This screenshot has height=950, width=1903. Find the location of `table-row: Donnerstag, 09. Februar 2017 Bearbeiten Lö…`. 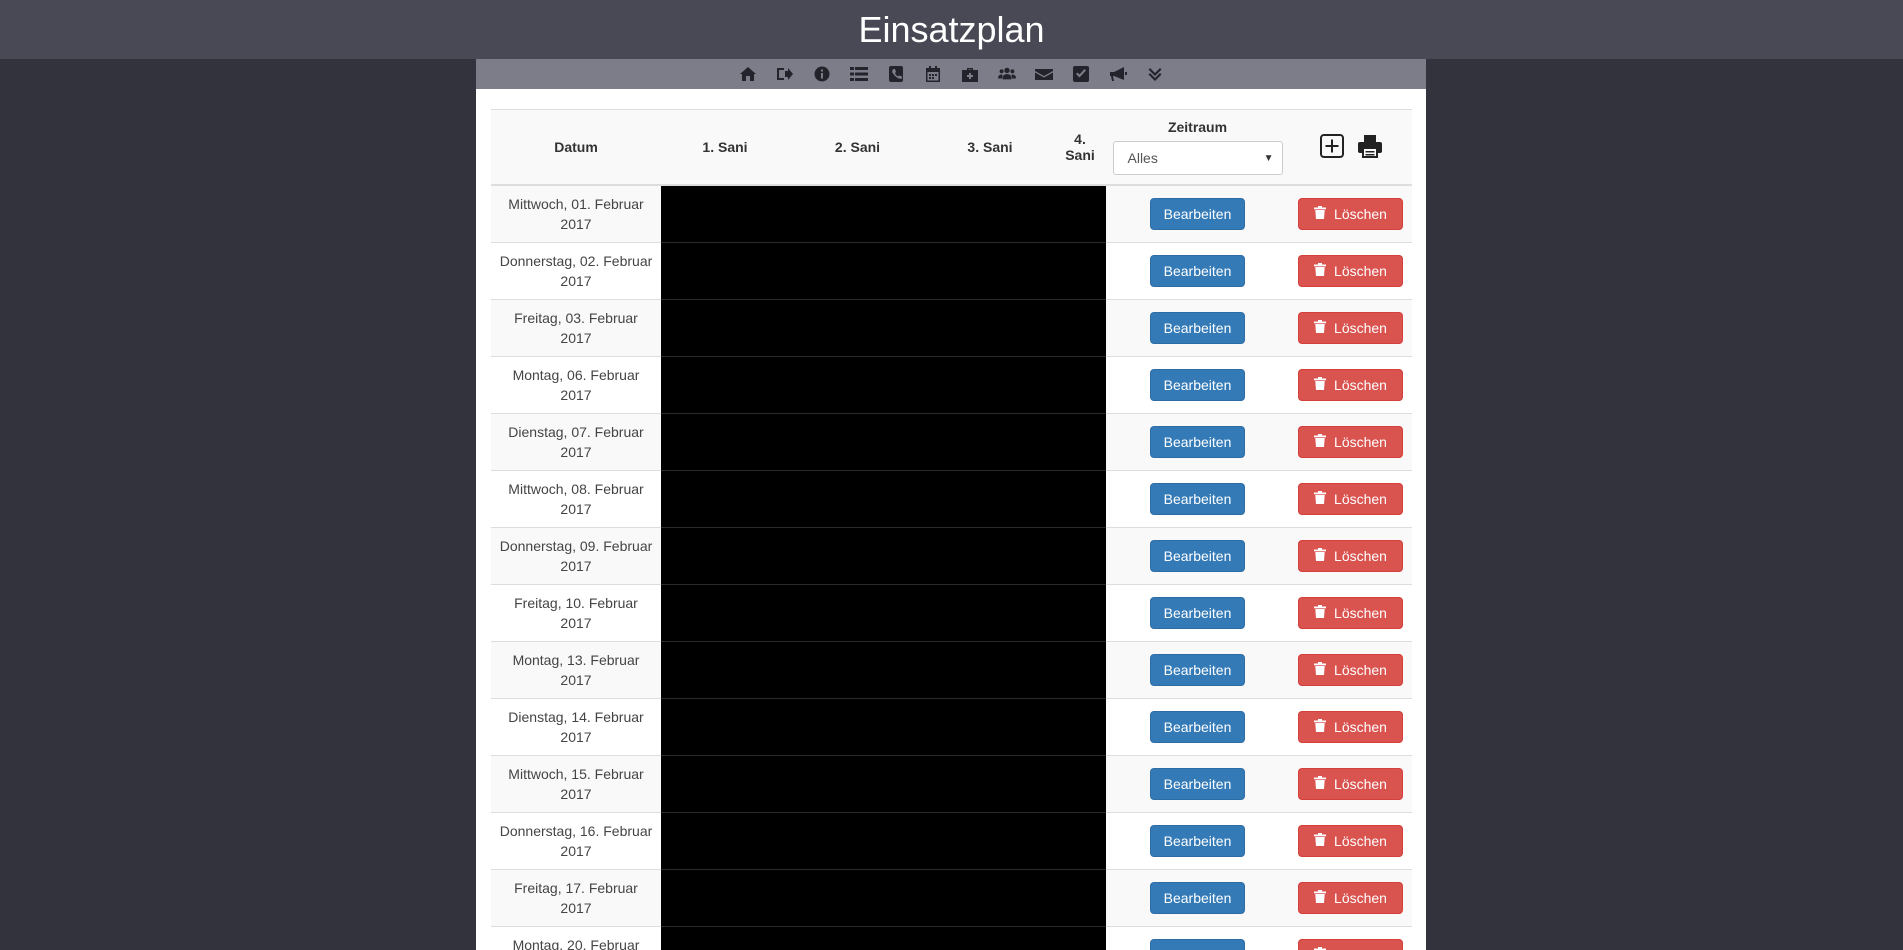

table-row: Donnerstag, 09. Februar 2017 Bearbeiten Lö… is located at coordinates (951, 556).